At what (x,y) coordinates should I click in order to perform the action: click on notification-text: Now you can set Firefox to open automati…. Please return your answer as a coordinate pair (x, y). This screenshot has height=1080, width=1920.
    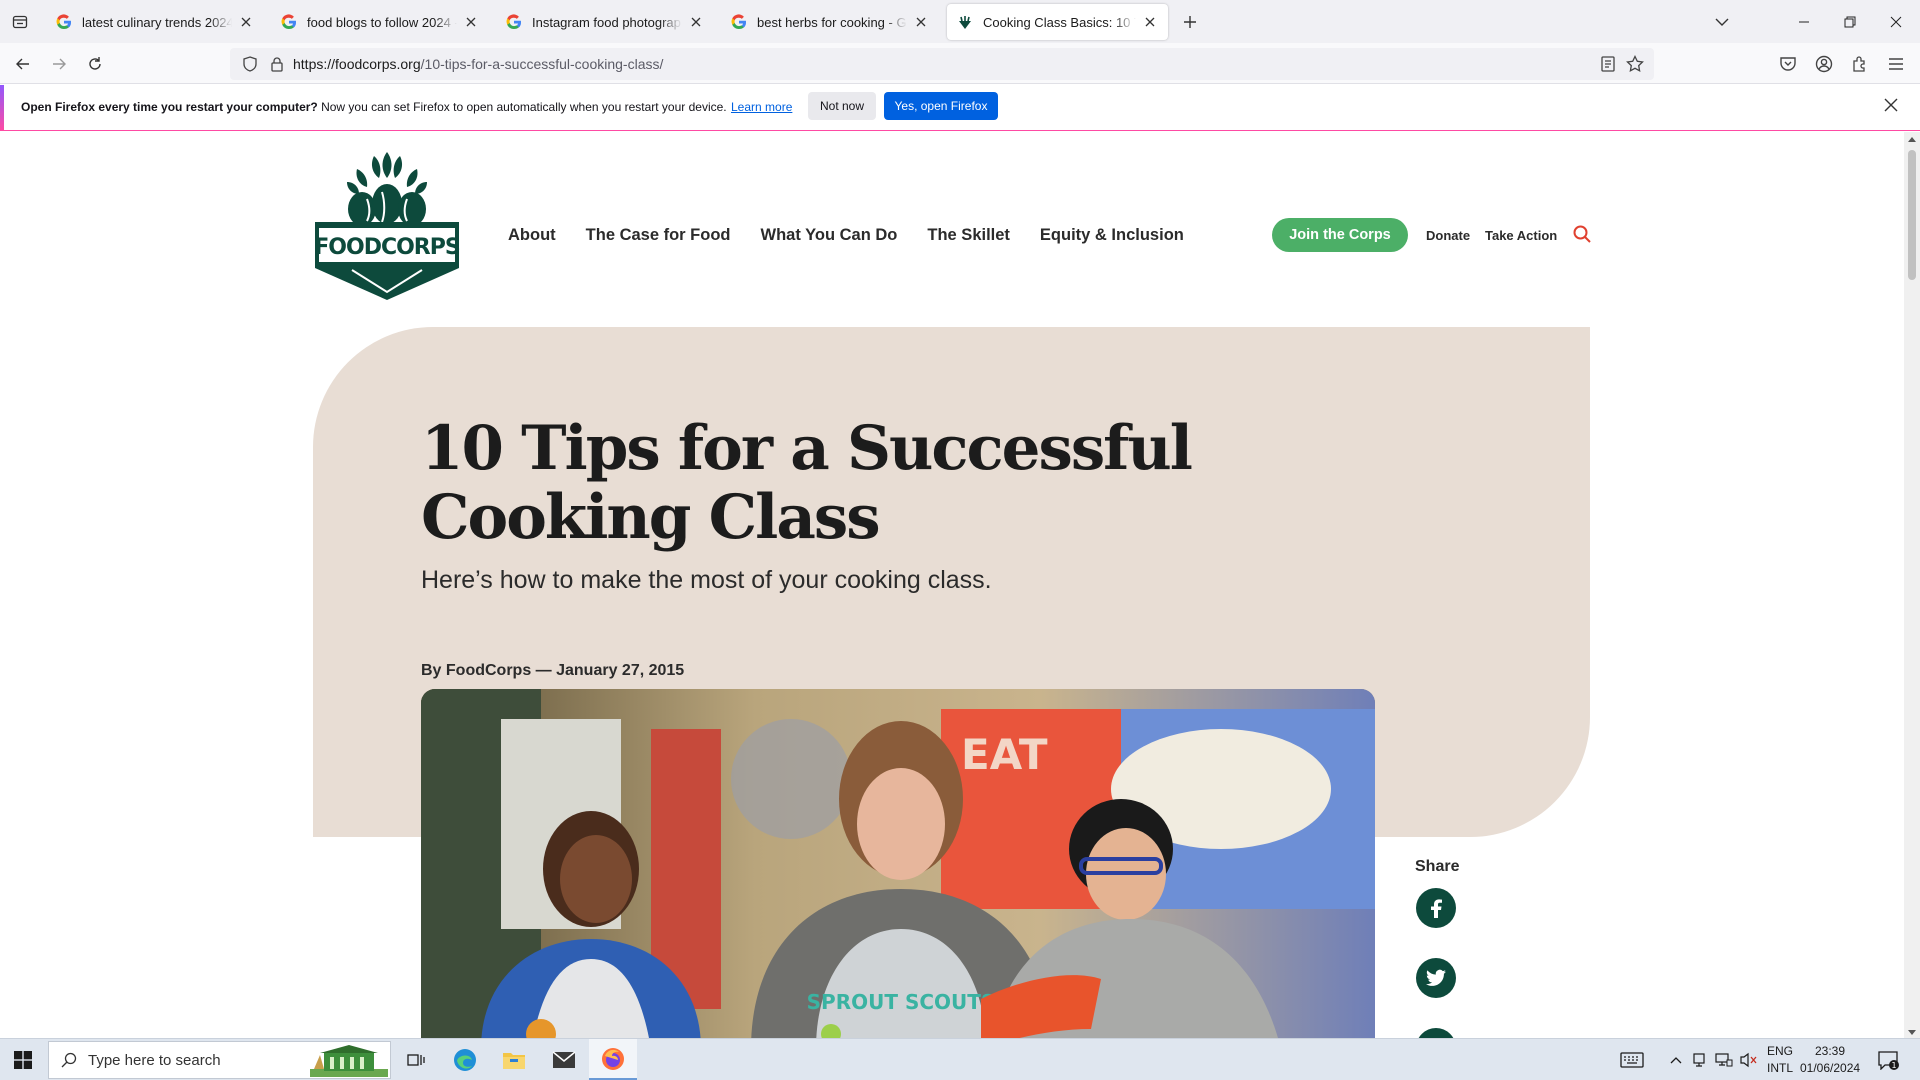
    Looking at the image, I should click on (522, 107).